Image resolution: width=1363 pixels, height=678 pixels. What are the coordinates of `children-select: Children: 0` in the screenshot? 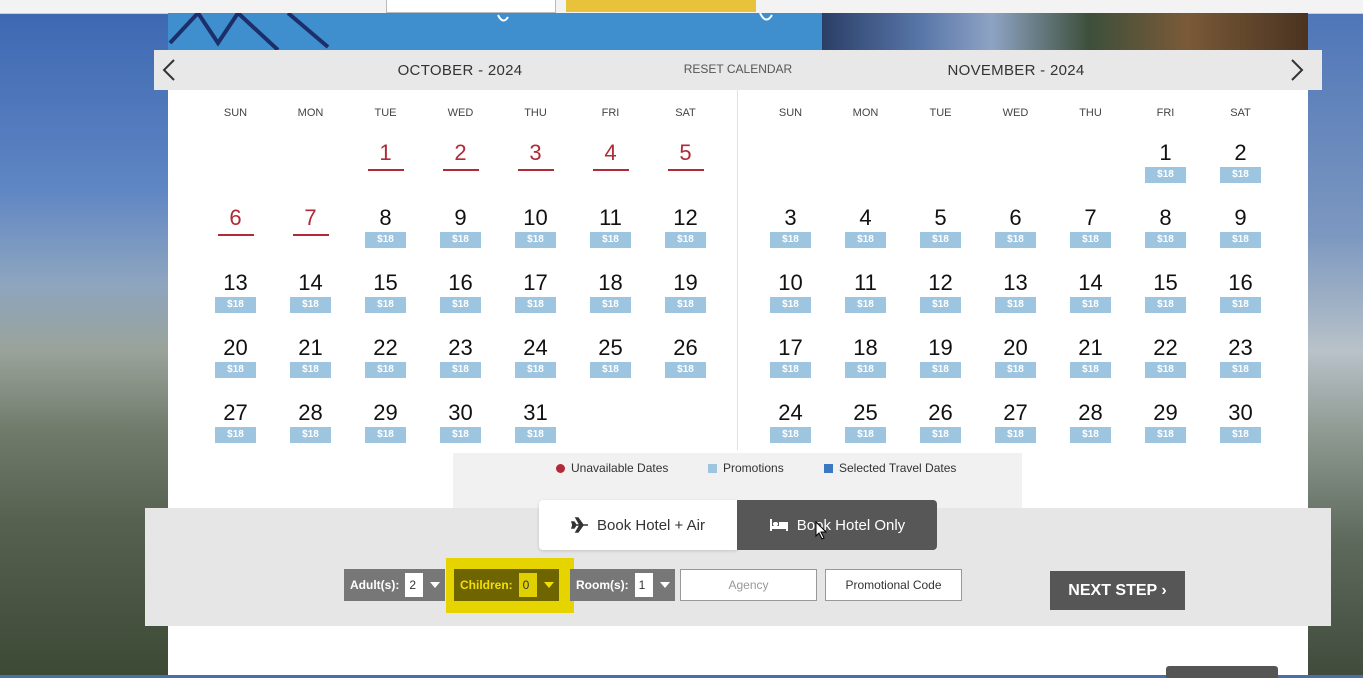 It's located at (506, 585).